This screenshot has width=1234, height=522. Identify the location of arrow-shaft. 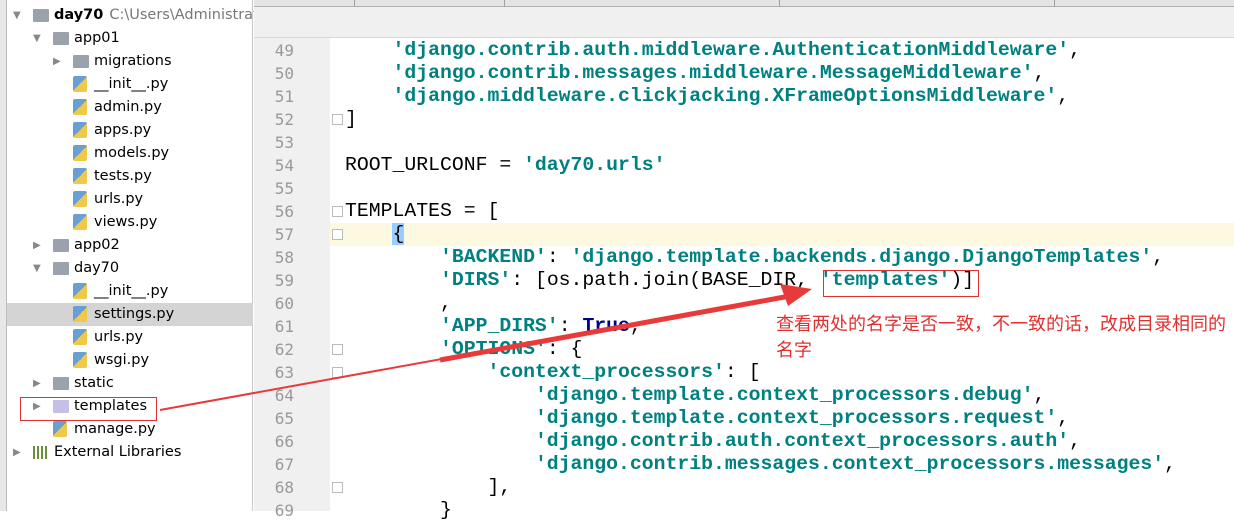
(615, 328).